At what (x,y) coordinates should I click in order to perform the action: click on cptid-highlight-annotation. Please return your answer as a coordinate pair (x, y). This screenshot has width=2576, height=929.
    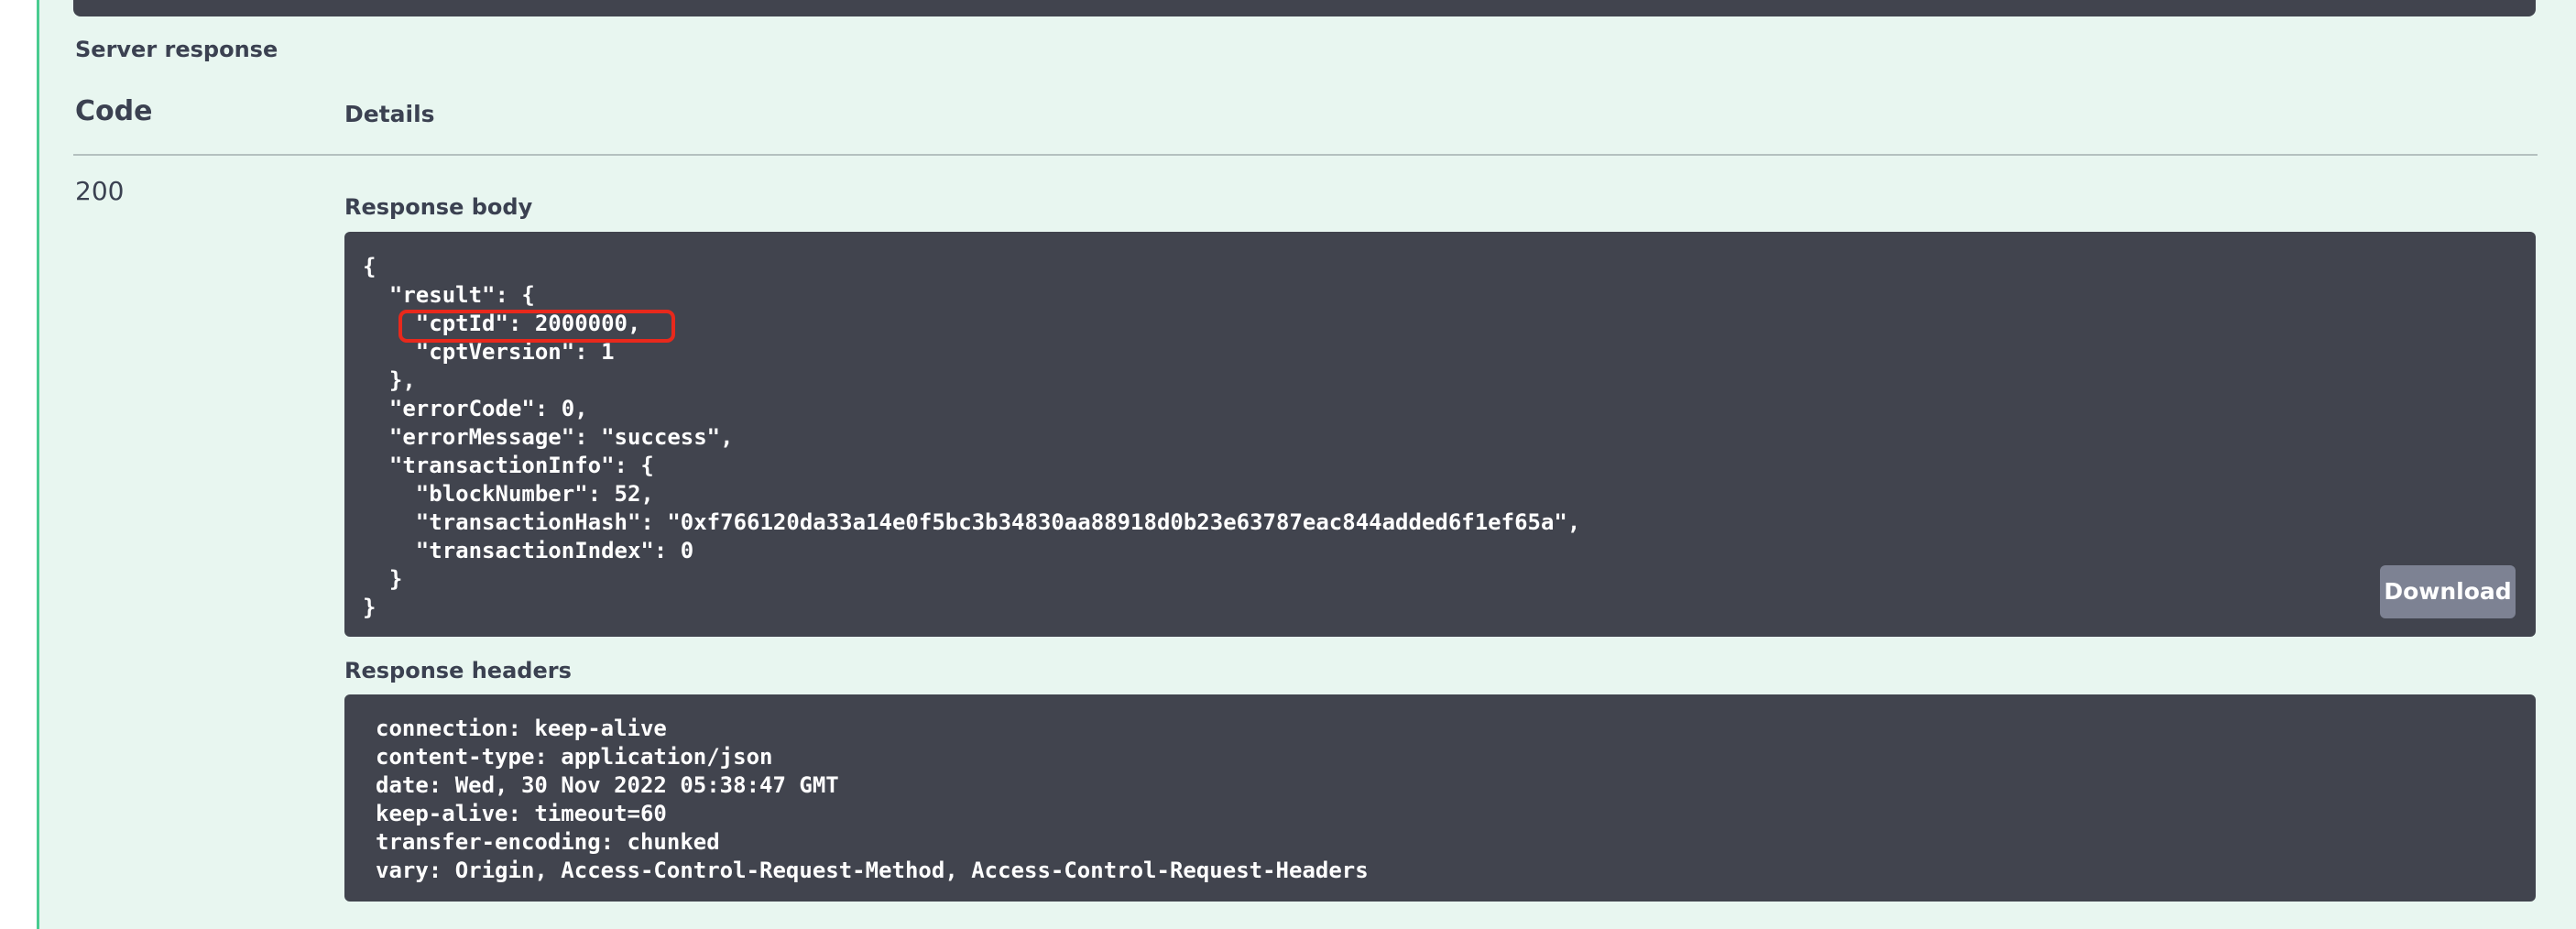
    Looking at the image, I should click on (536, 326).